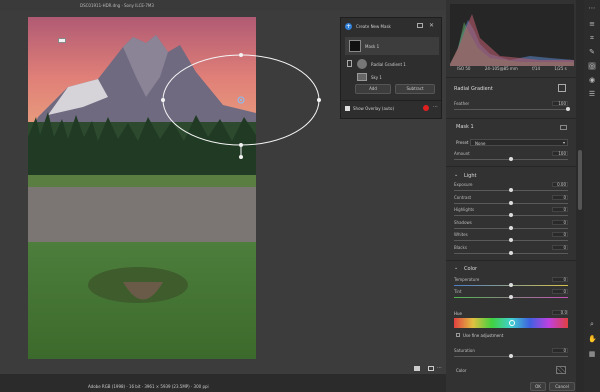  What do you see at coordinates (417, 368) in the screenshot?
I see `view-icon` at bounding box center [417, 368].